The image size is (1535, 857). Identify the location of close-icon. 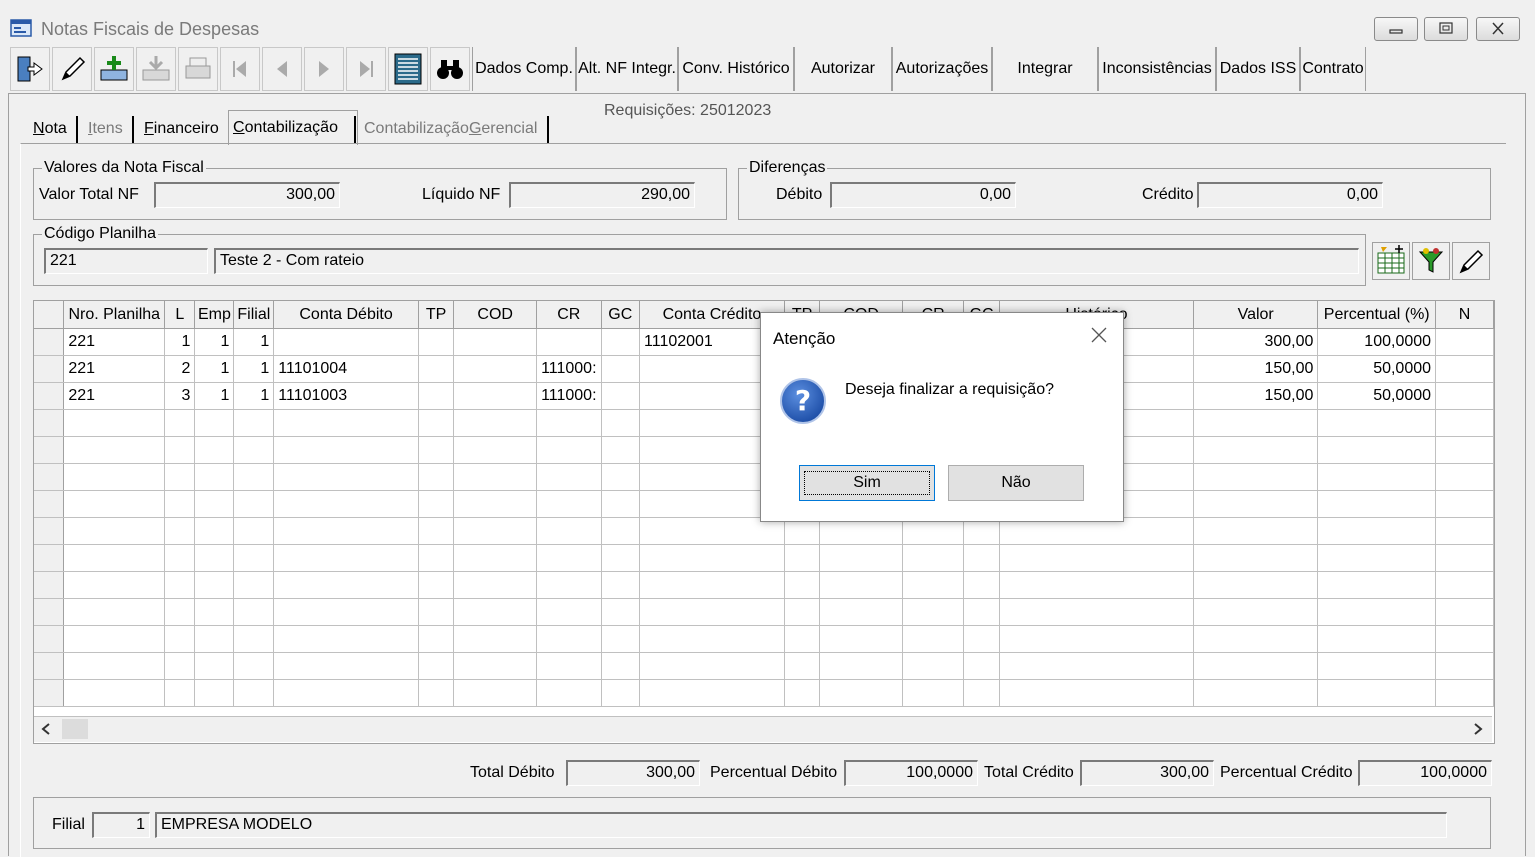
(1099, 335).